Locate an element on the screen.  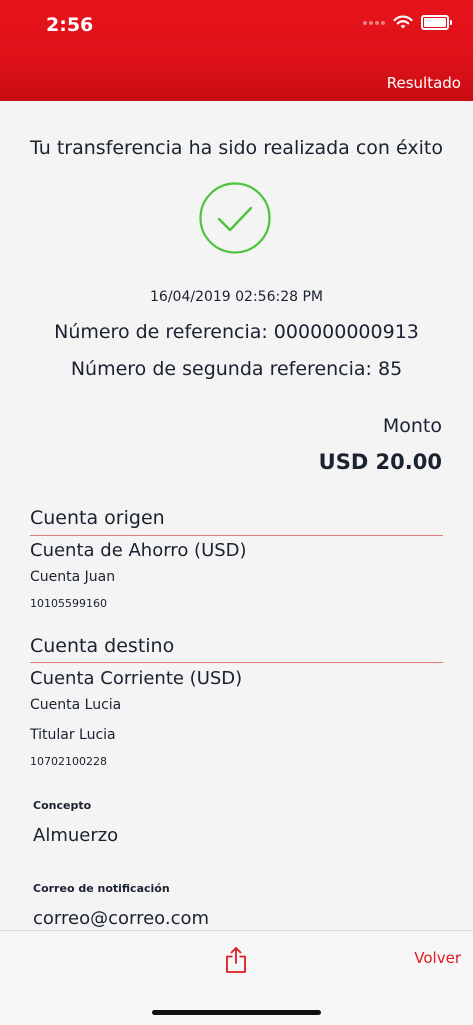
origin-divider is located at coordinates (236, 535).